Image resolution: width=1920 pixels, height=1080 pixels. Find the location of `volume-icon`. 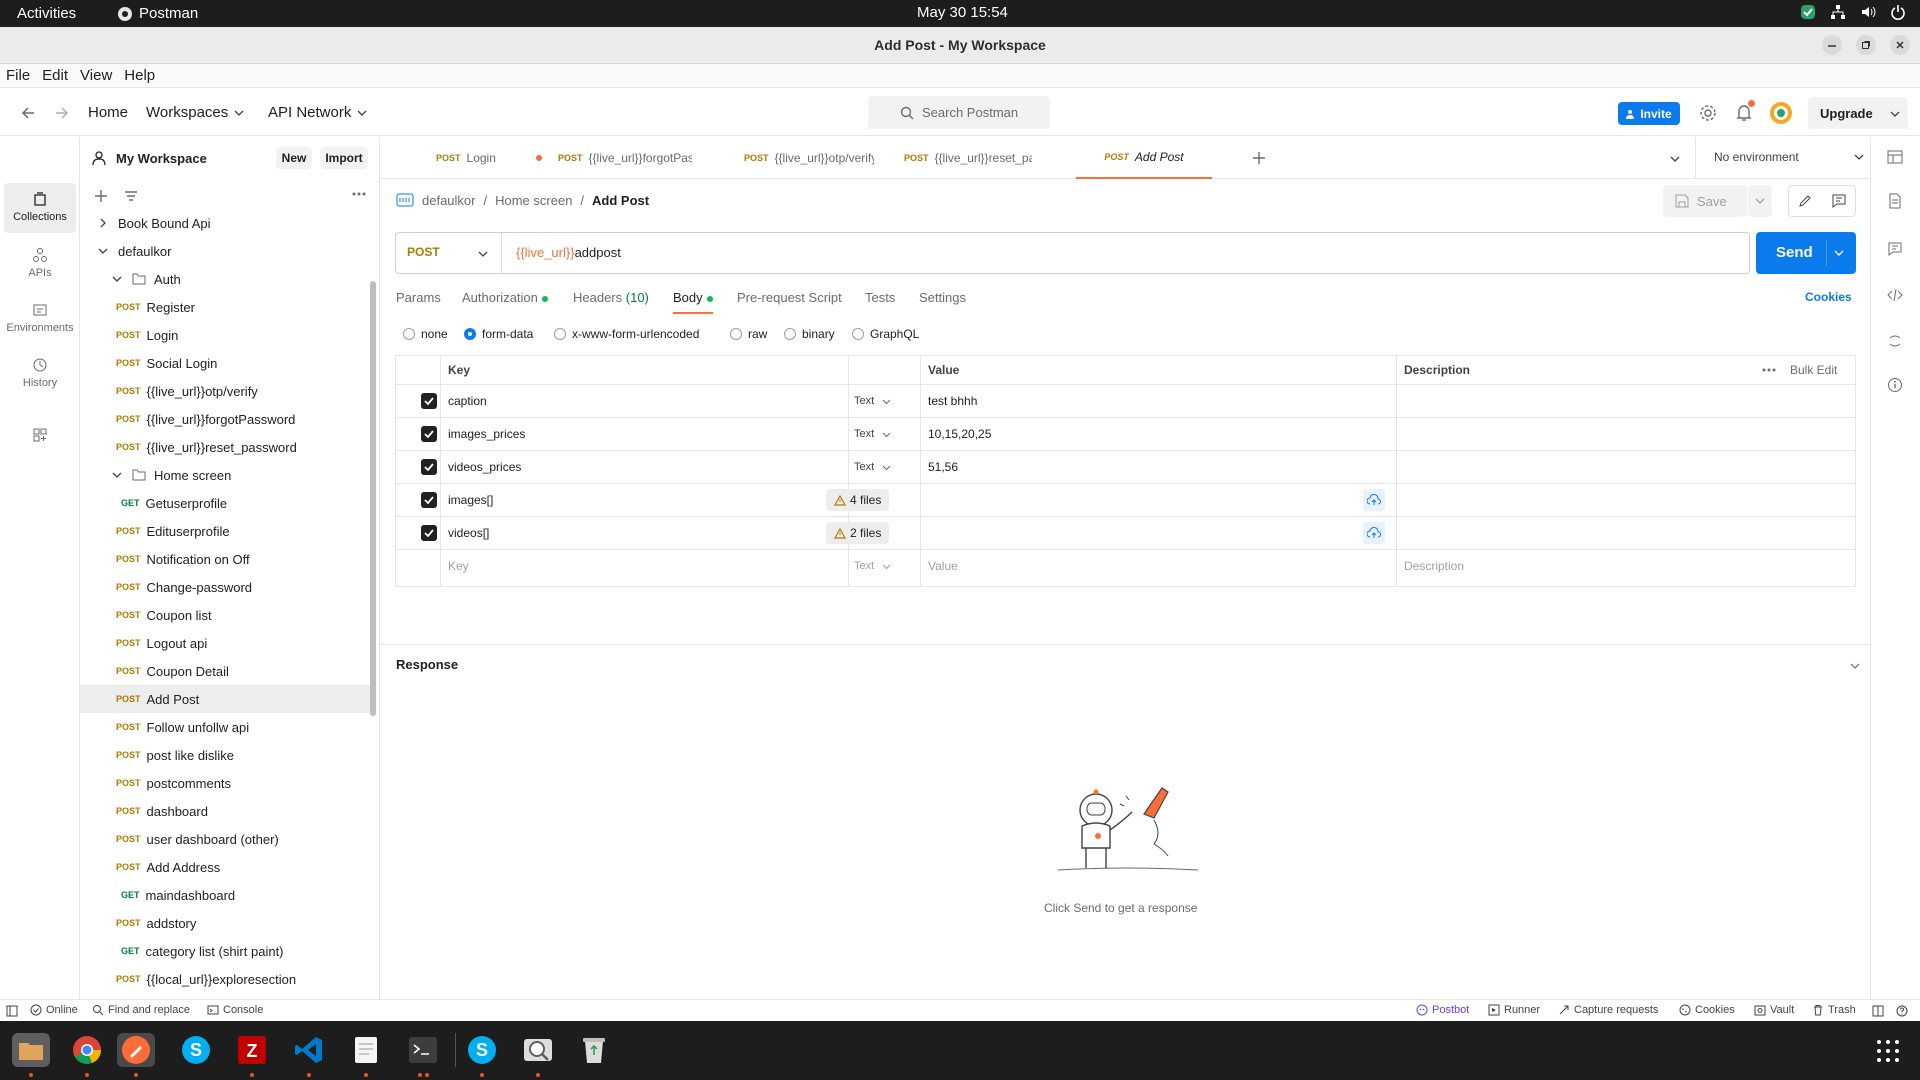

volume-icon is located at coordinates (1868, 12).